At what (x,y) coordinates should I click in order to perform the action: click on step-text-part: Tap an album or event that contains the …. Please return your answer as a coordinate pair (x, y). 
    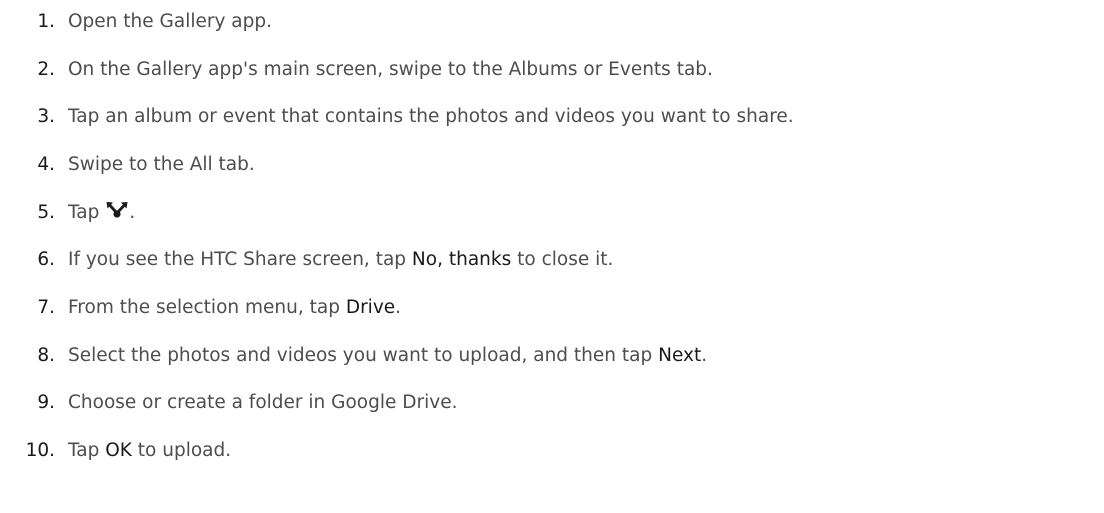
    Looking at the image, I should click on (431, 116).